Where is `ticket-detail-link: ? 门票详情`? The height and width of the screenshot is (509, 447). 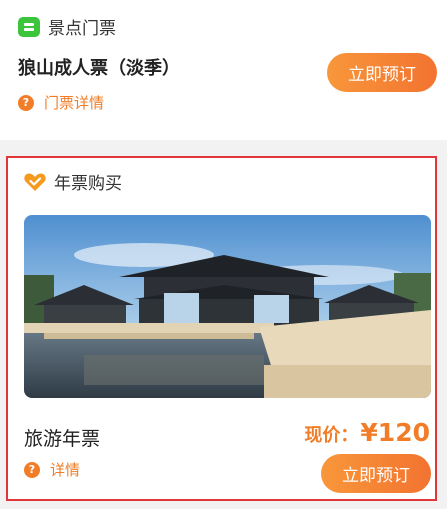
ticket-detail-link: ? 门票详情 is located at coordinates (61, 102).